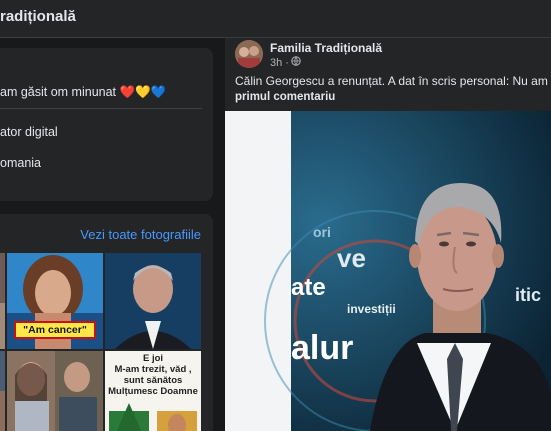  I want to click on image-text-ate: ate, so click(308, 287).